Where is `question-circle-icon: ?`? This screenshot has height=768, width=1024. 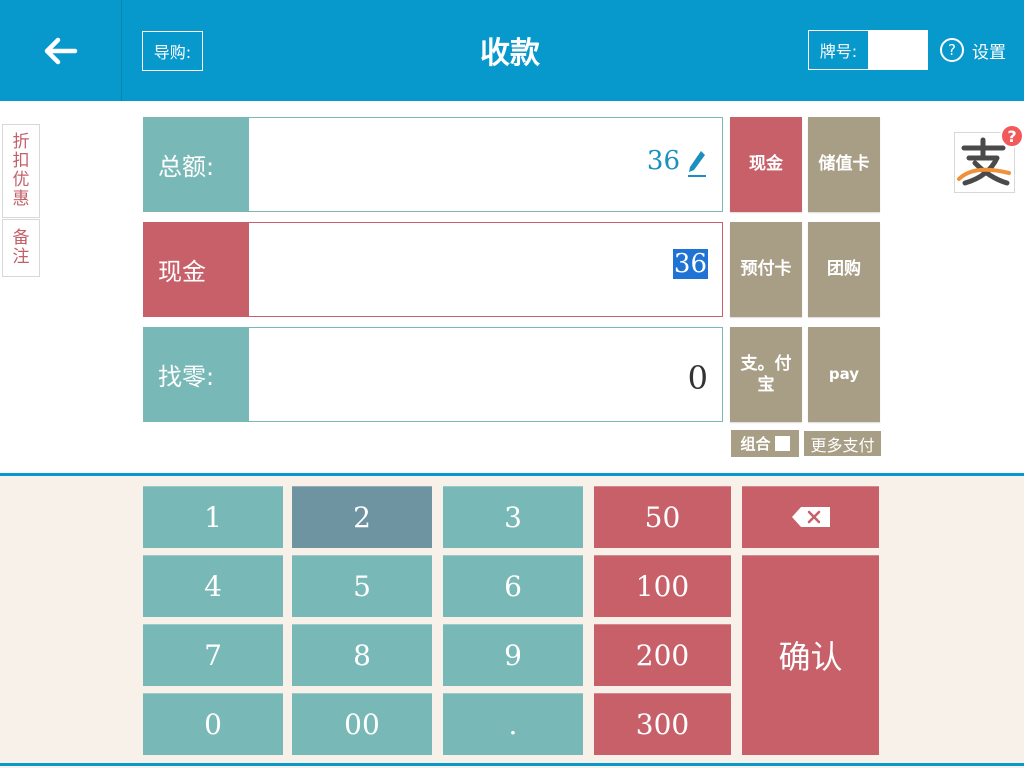
question-circle-icon: ? is located at coordinates (952, 50).